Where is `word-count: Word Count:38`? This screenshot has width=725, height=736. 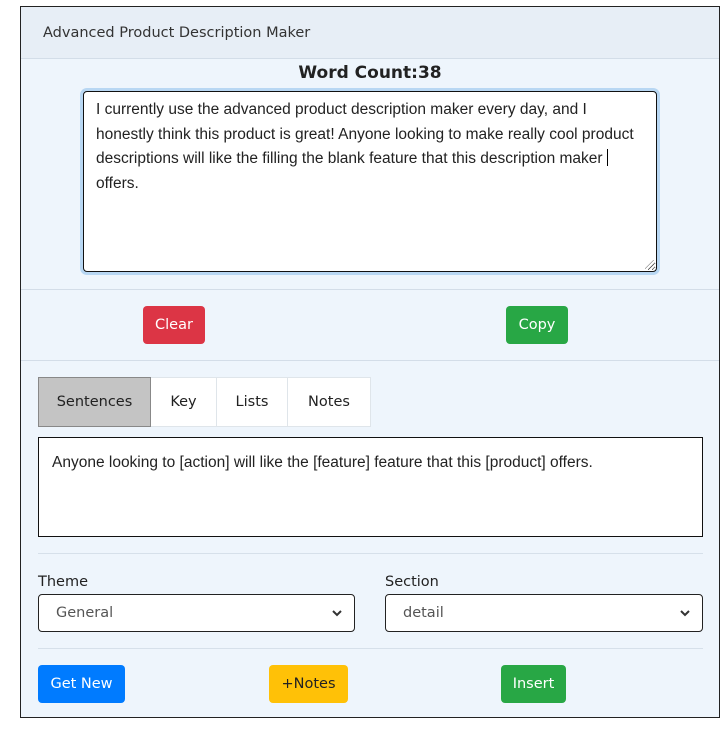
word-count: Word Count:38 is located at coordinates (370, 73).